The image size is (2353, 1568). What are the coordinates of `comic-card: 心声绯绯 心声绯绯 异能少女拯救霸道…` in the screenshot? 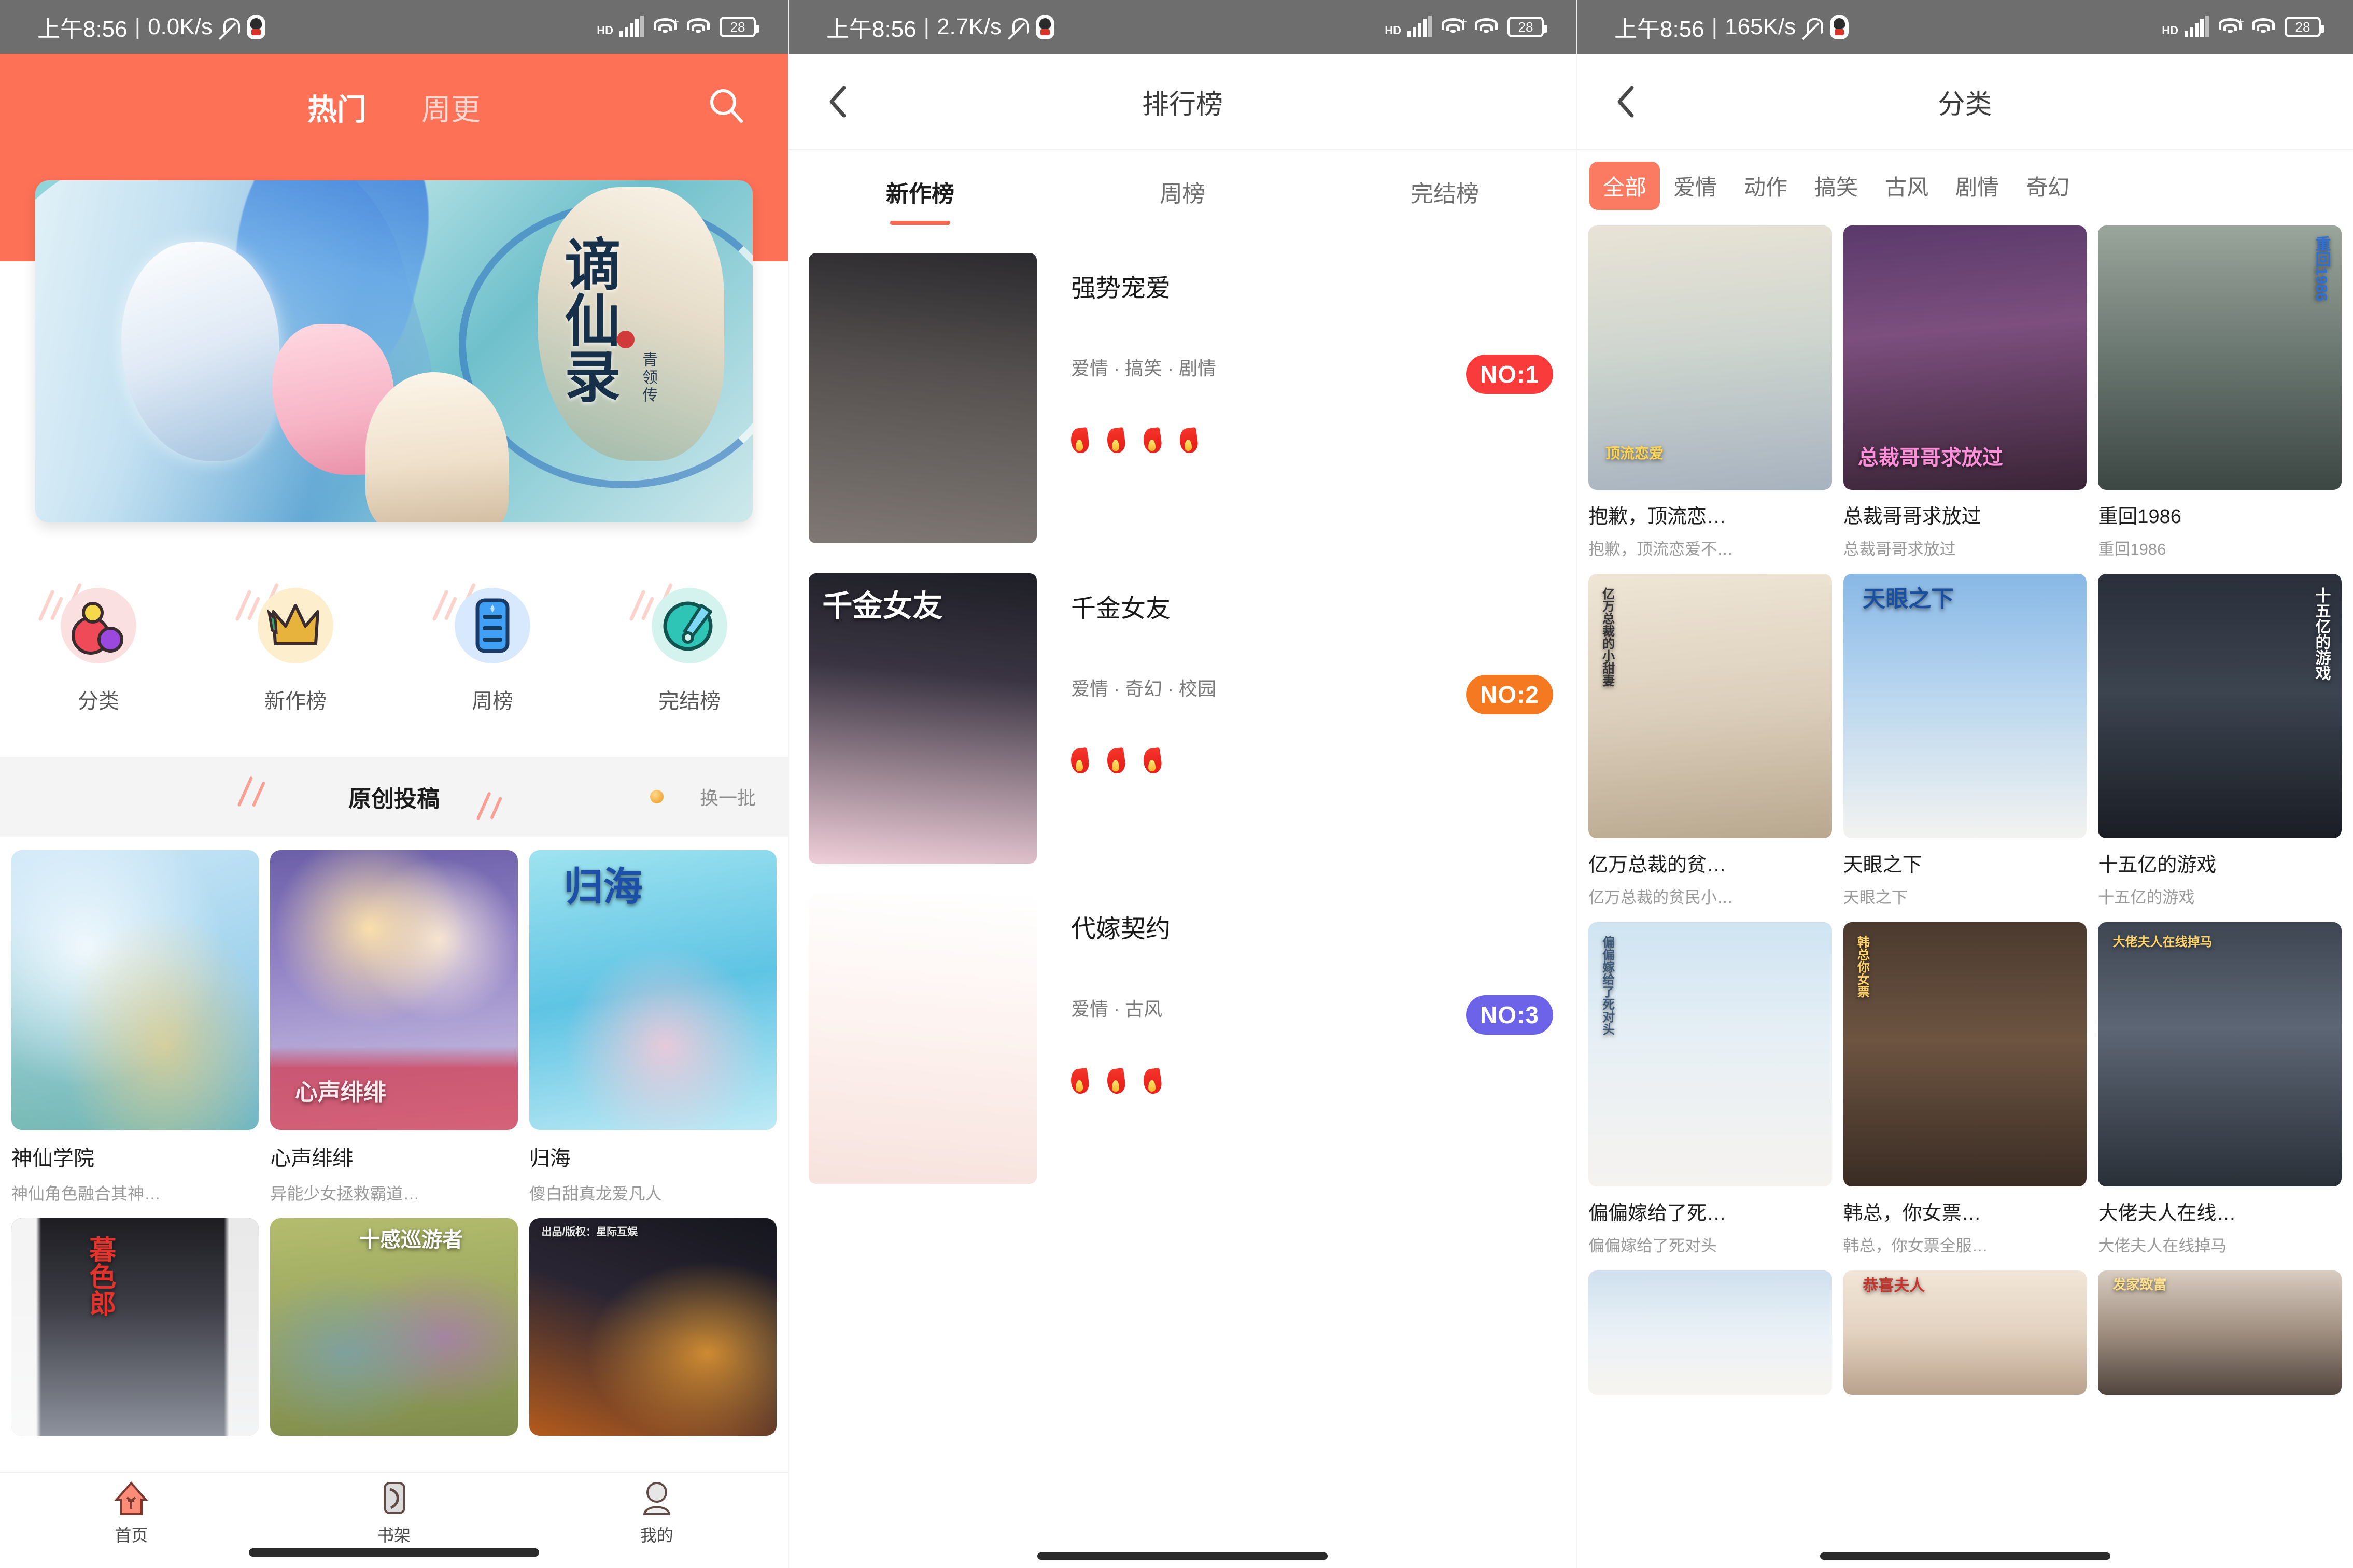 It's located at (394, 1027).